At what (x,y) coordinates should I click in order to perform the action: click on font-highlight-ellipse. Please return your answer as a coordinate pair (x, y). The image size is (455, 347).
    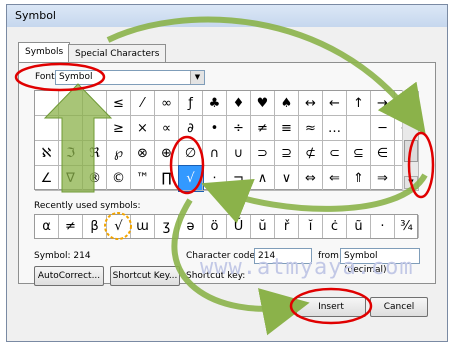
    Looking at the image, I should click on (60, 77).